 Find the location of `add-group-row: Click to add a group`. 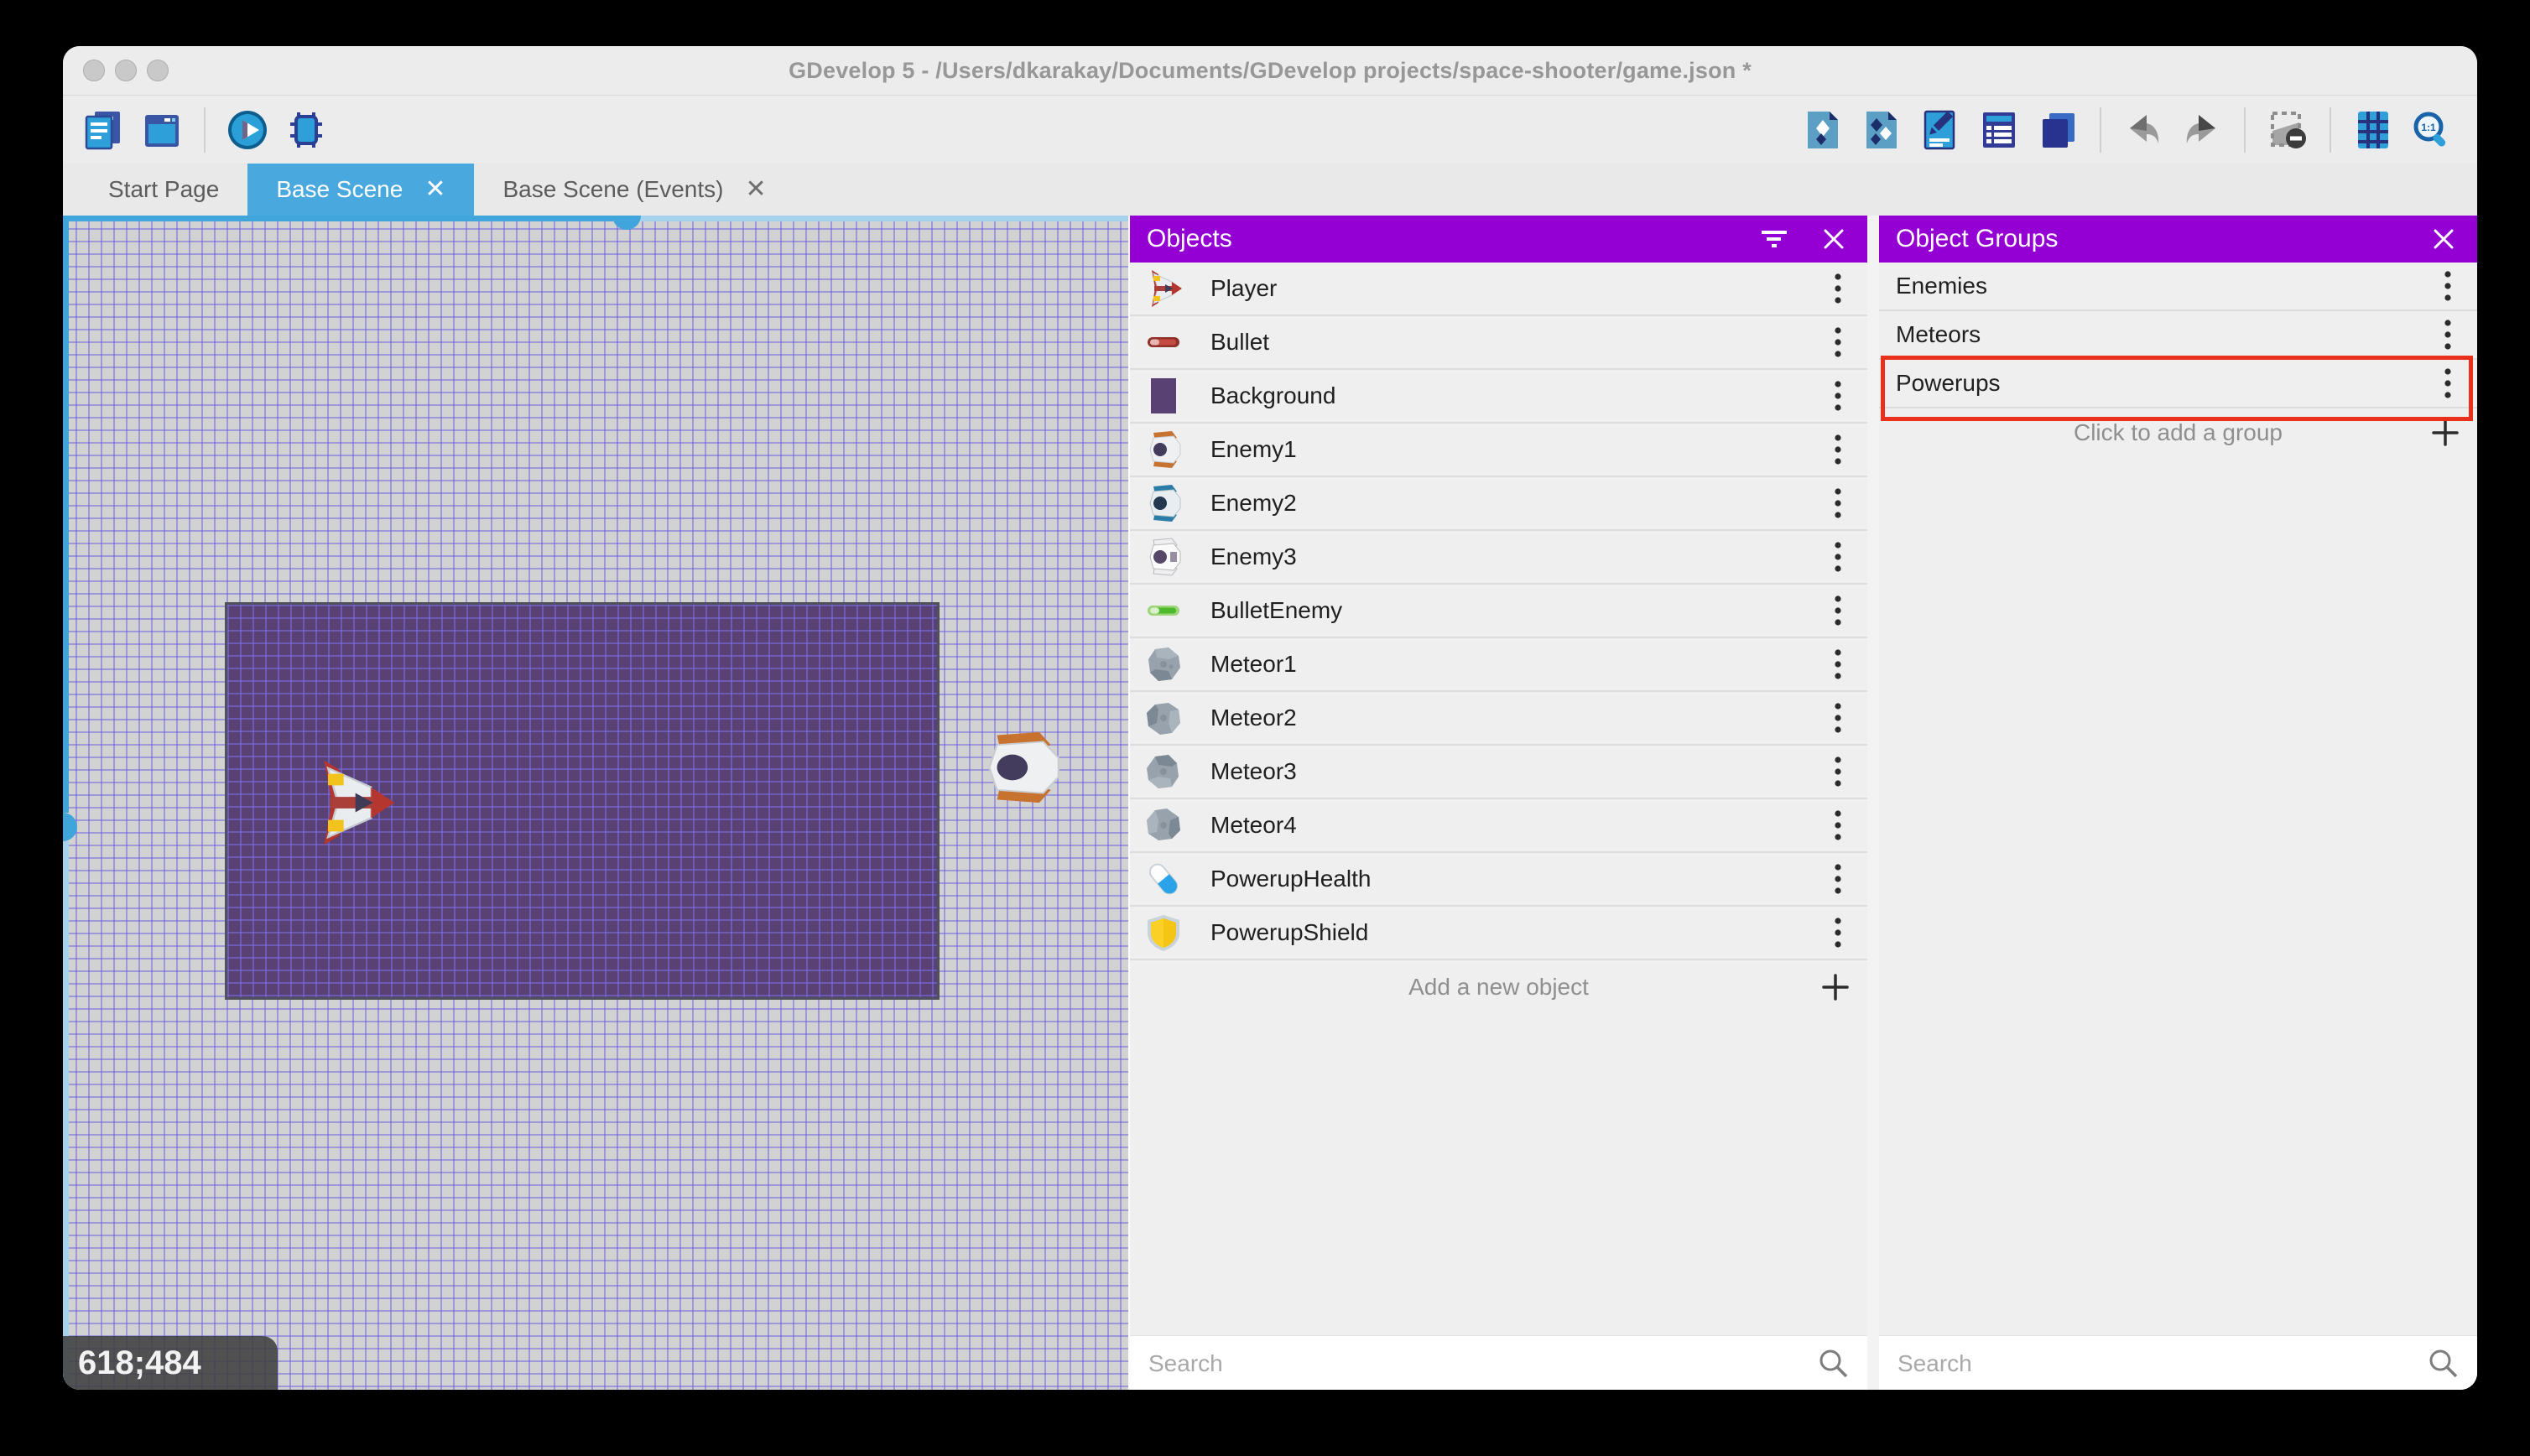

add-group-row: Click to add a group is located at coordinates (2178, 432).